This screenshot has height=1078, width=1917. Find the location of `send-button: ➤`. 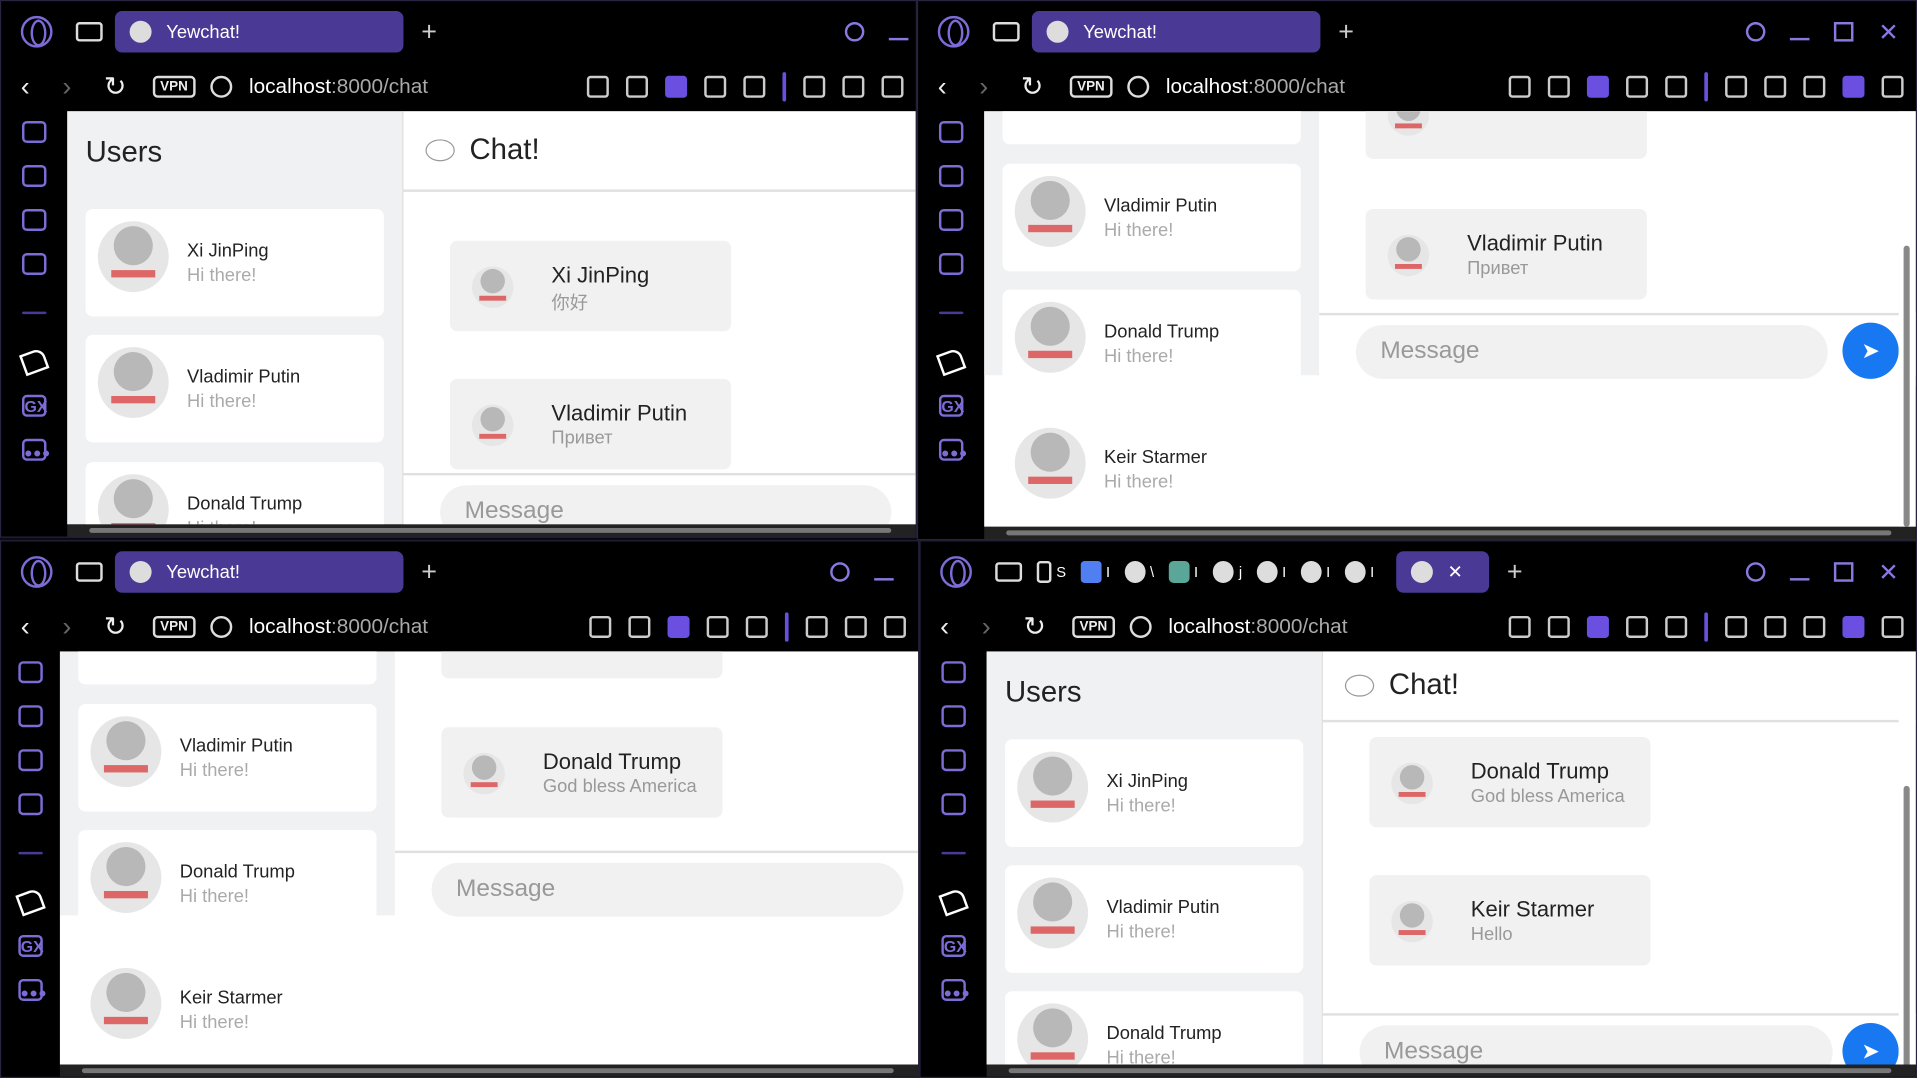

send-button: ➤ is located at coordinates (1870, 1043).